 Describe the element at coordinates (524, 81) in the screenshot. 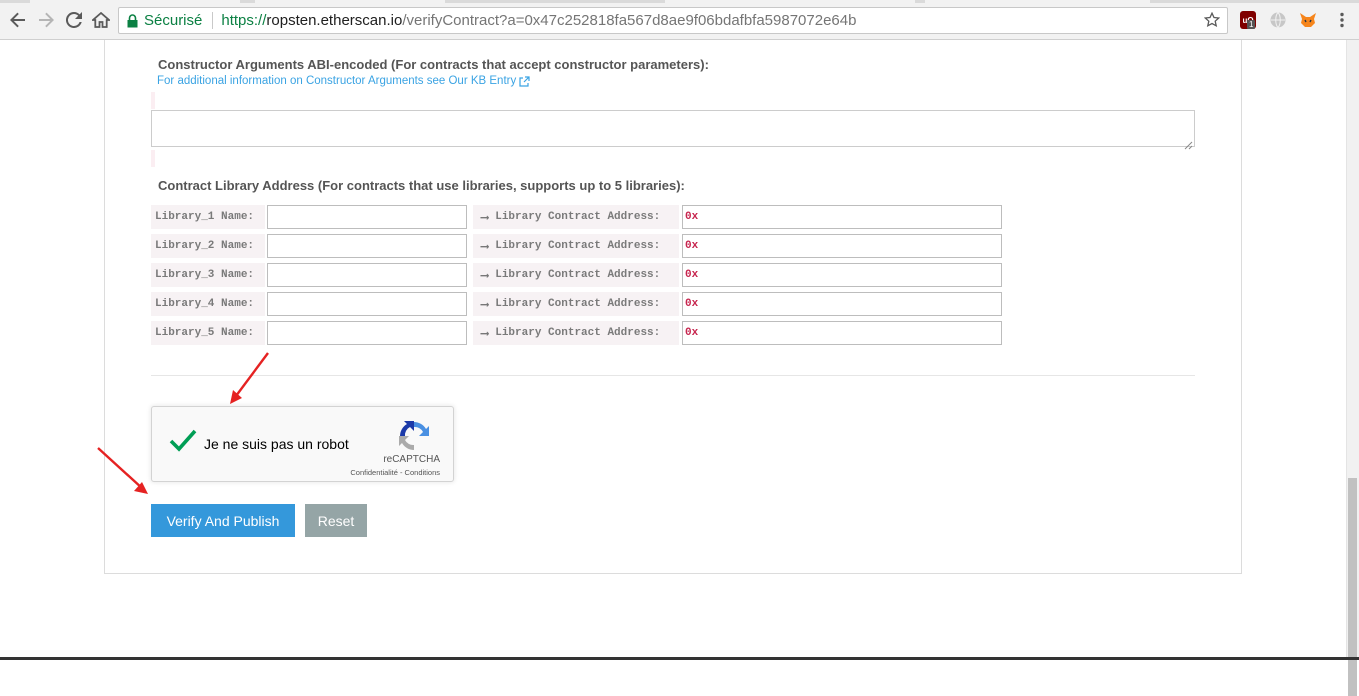

I see `external-link-icon` at that location.